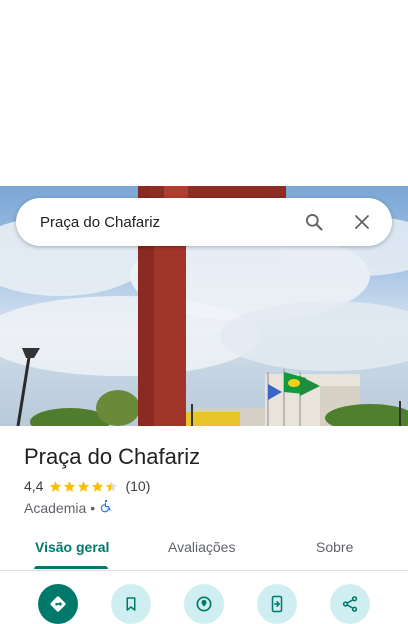  I want to click on share-icon, so click(350, 604).